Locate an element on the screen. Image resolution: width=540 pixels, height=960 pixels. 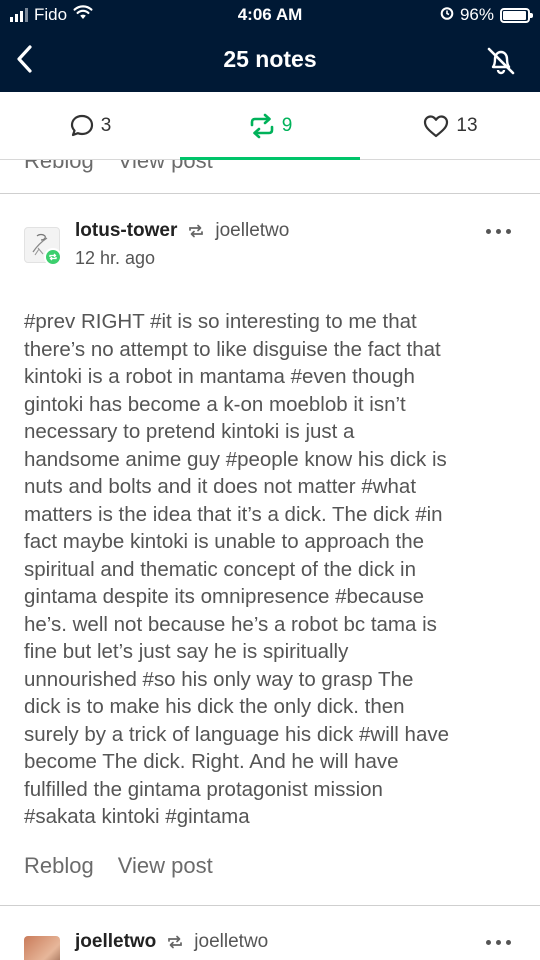
post-actions: Reblog View post is located at coordinates (118, 866).